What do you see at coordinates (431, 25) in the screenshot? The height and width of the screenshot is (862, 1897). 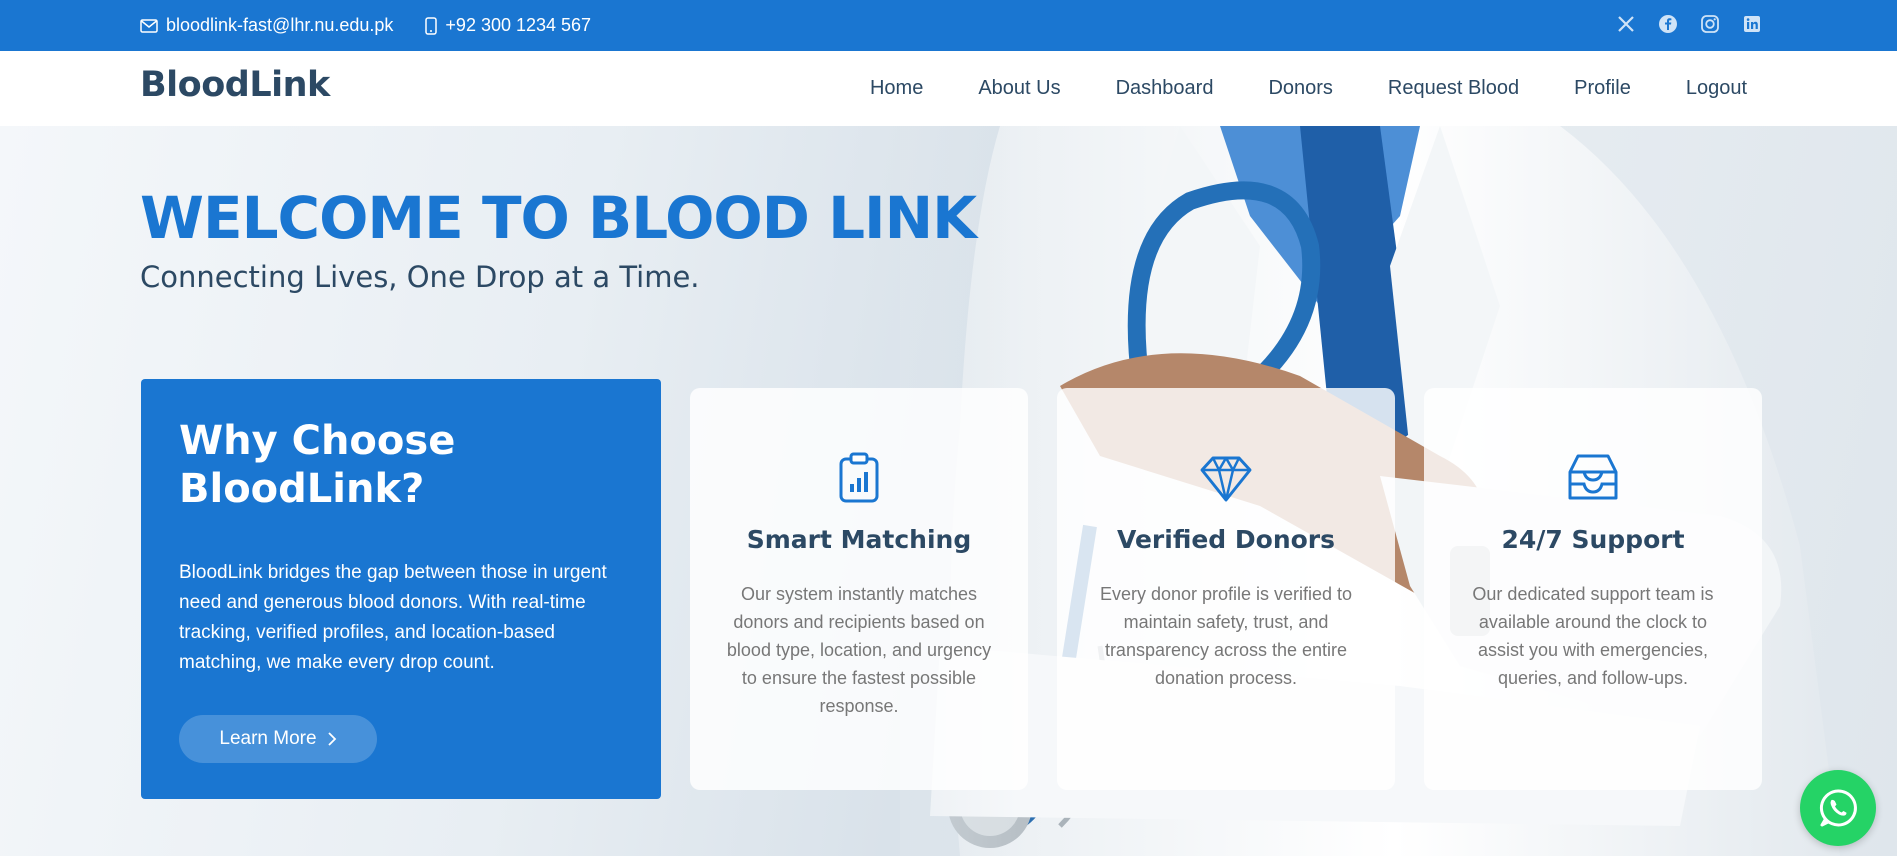 I see `phone-icon` at bounding box center [431, 25].